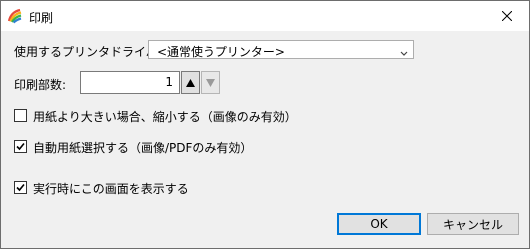  I want to click on printer-driver-value: <通常使うプリンター>, so click(221, 52).